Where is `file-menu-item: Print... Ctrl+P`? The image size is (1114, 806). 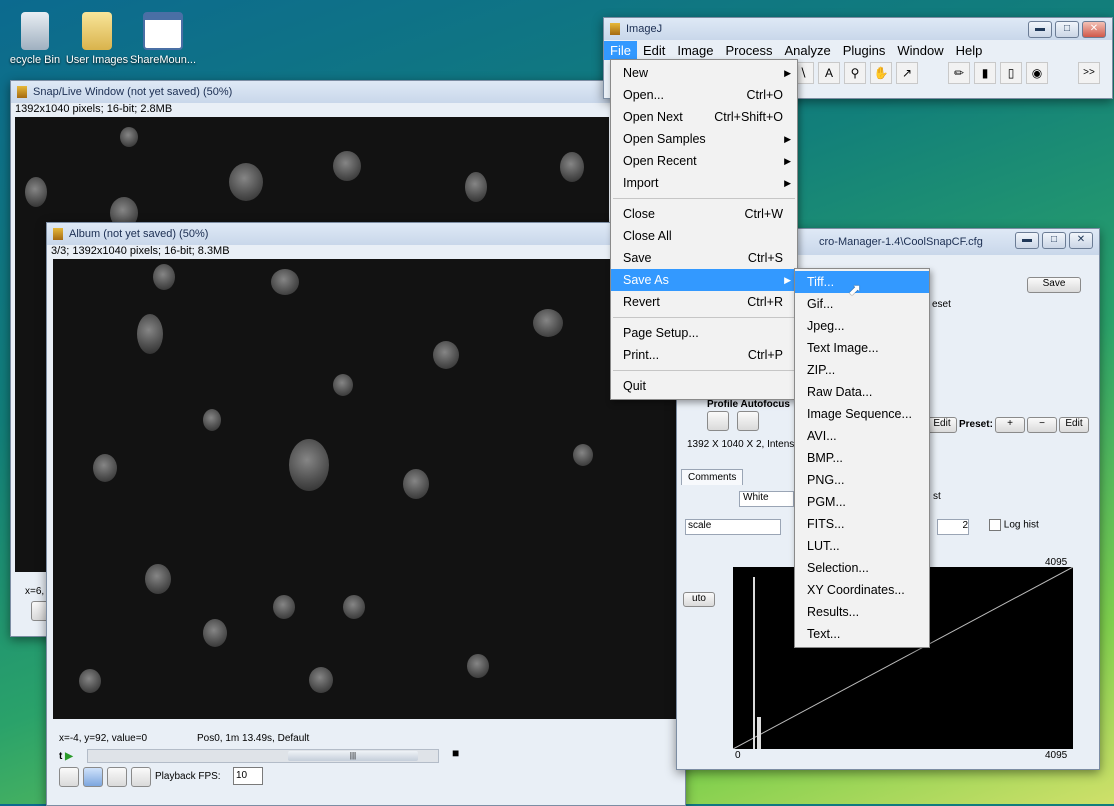 file-menu-item: Print... Ctrl+P is located at coordinates (704, 355).